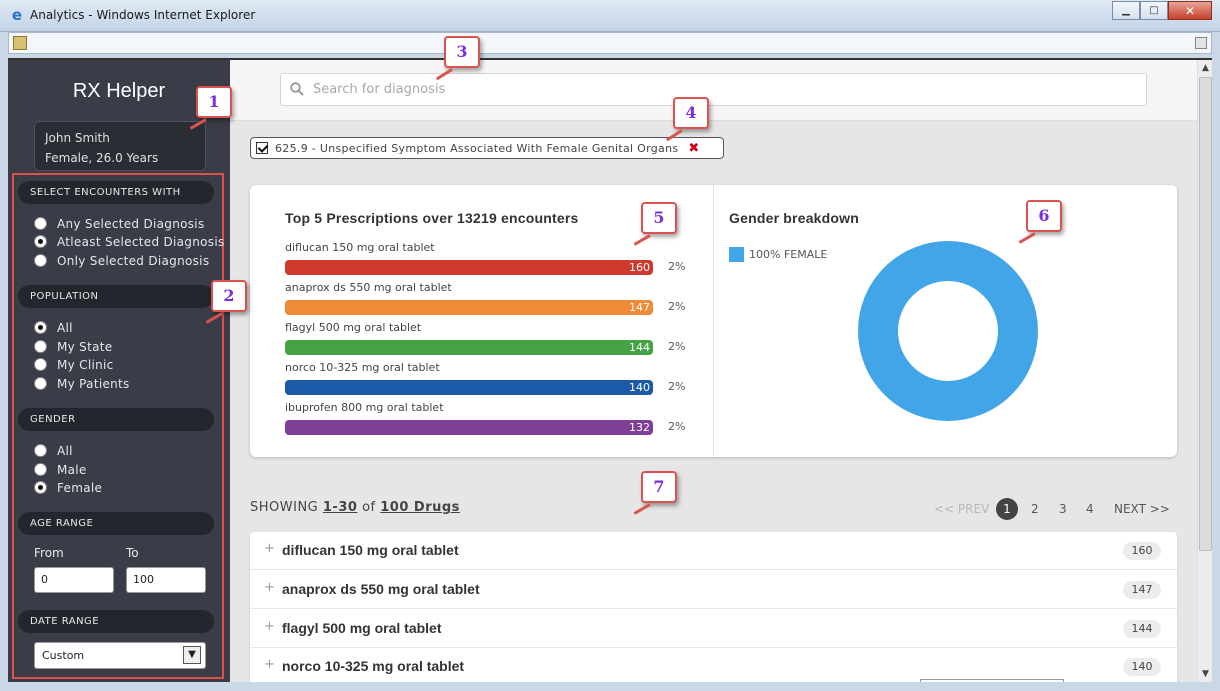 The image size is (1220, 691). Describe the element at coordinates (1142, 667) in the screenshot. I see `drug-count-badge: 140` at that location.